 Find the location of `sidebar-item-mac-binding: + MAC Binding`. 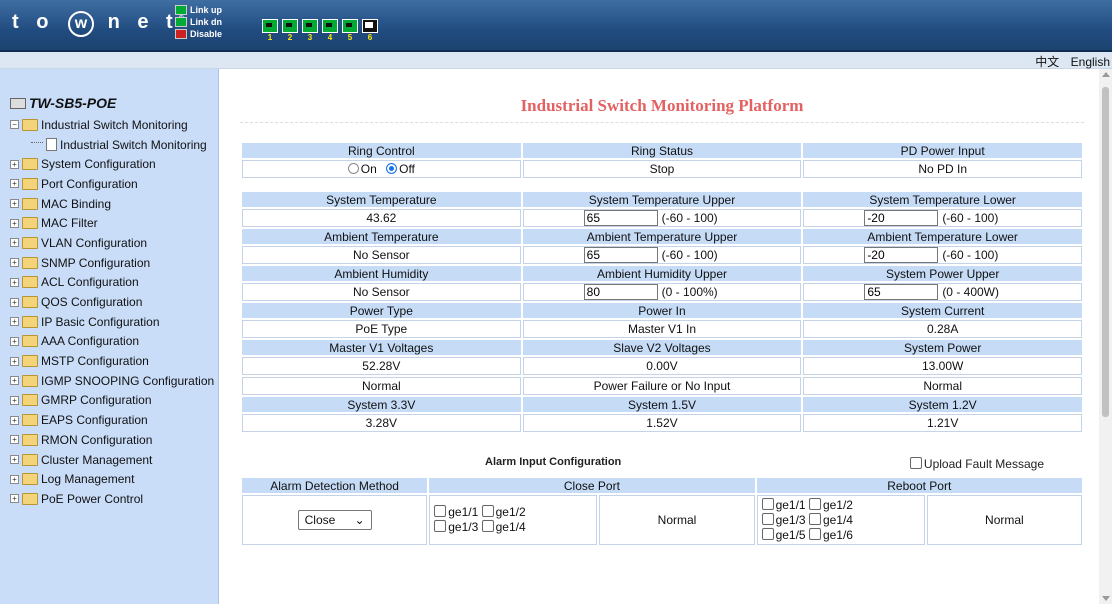

sidebar-item-mac-binding: + MAC Binding is located at coordinates (112, 204).